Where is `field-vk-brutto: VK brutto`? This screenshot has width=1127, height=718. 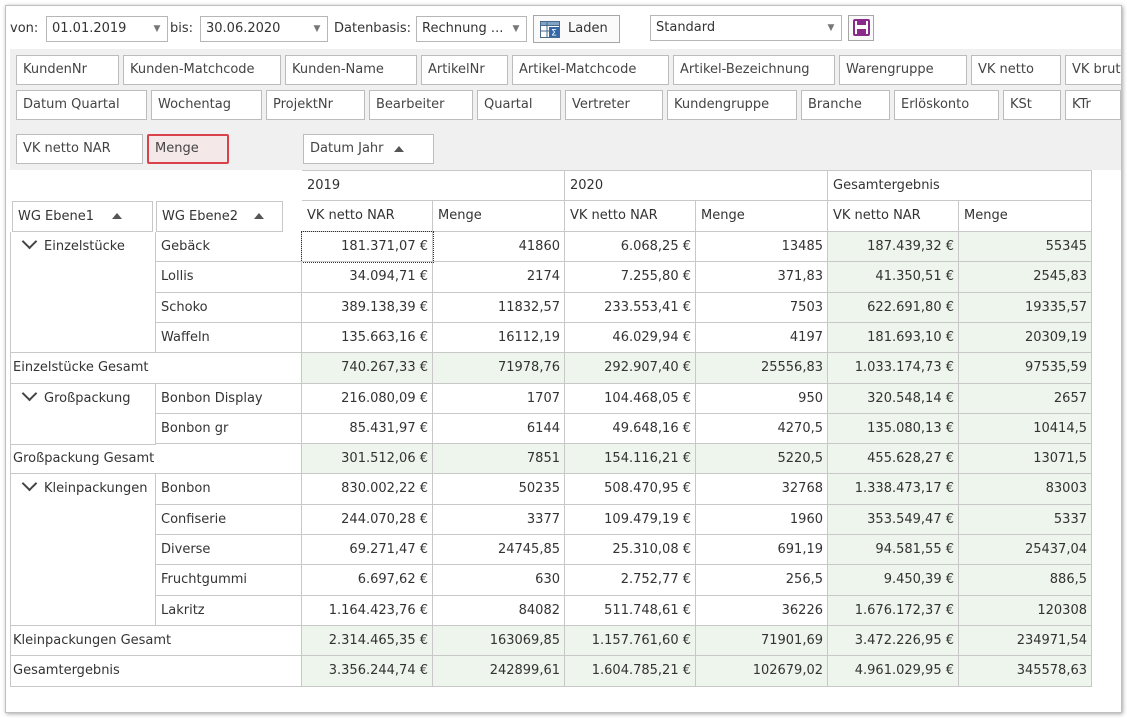 field-vk-brutto: VK brutto is located at coordinates (1093, 70).